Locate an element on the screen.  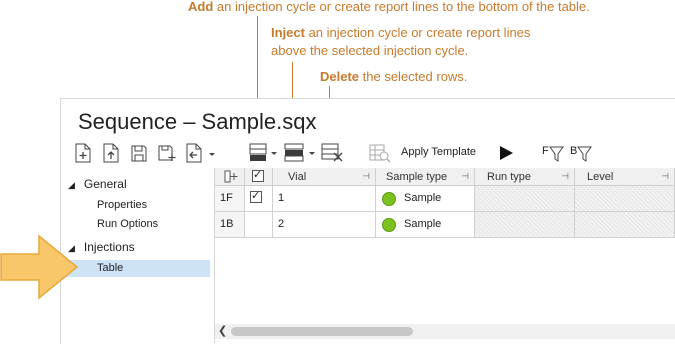
vial-value: 1 is located at coordinates (281, 198).